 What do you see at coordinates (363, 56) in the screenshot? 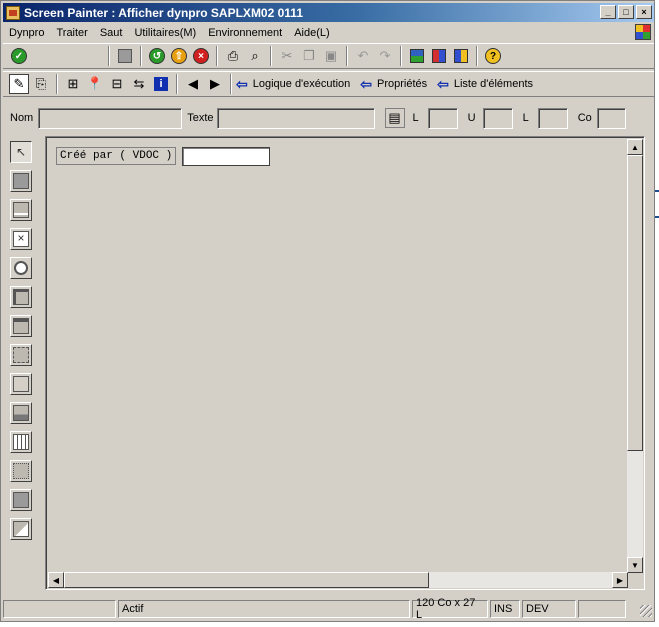
I see `undo-icon: ↶` at bounding box center [363, 56].